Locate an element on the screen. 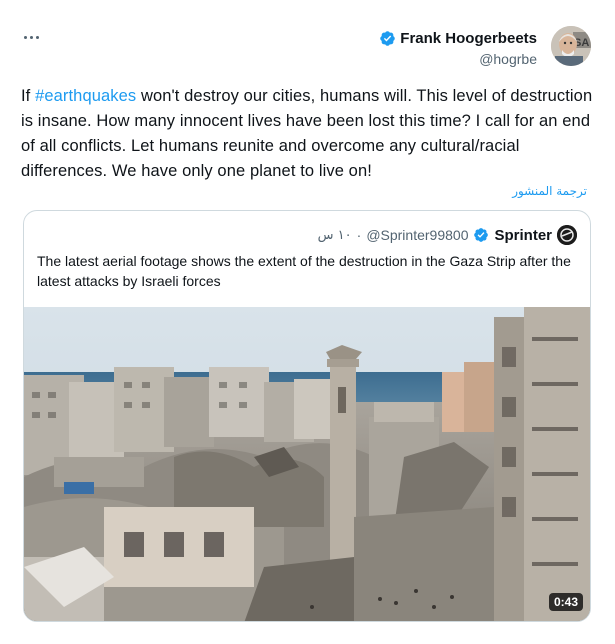  author-name-row: Frank Hoogerbeets is located at coordinates (458, 38).